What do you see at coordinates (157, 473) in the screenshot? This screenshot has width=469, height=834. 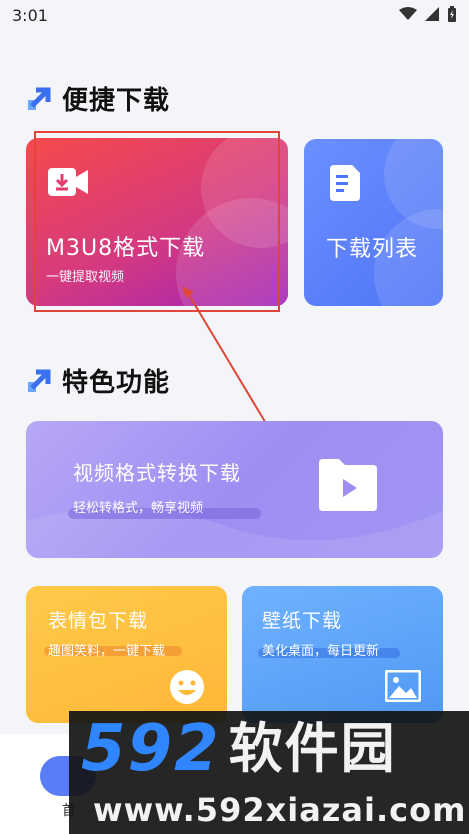 I see `convert-card-title: 视频格式转换下载` at bounding box center [157, 473].